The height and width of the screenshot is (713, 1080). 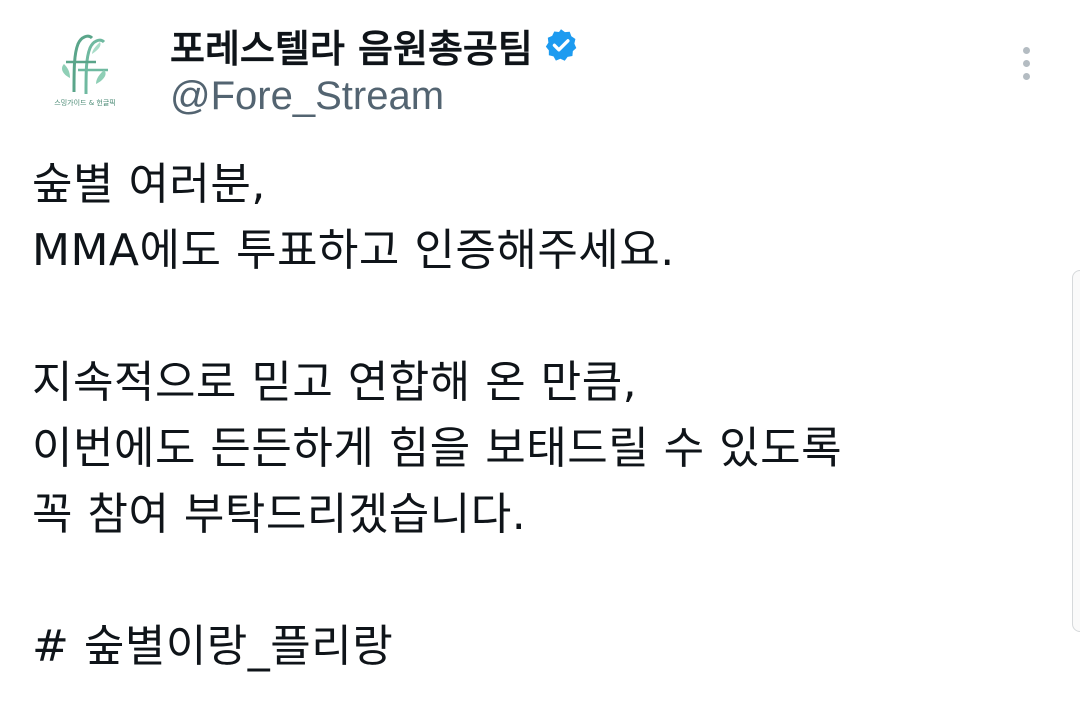 What do you see at coordinates (1076, 451) in the screenshot?
I see `scrollbar` at bounding box center [1076, 451].